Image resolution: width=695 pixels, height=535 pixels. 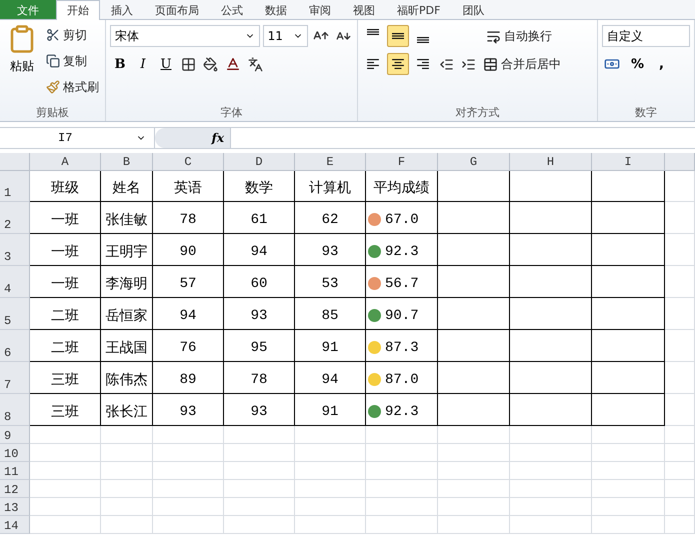 What do you see at coordinates (65, 346) in the screenshot?
I see `table-cell: 二班` at bounding box center [65, 346].